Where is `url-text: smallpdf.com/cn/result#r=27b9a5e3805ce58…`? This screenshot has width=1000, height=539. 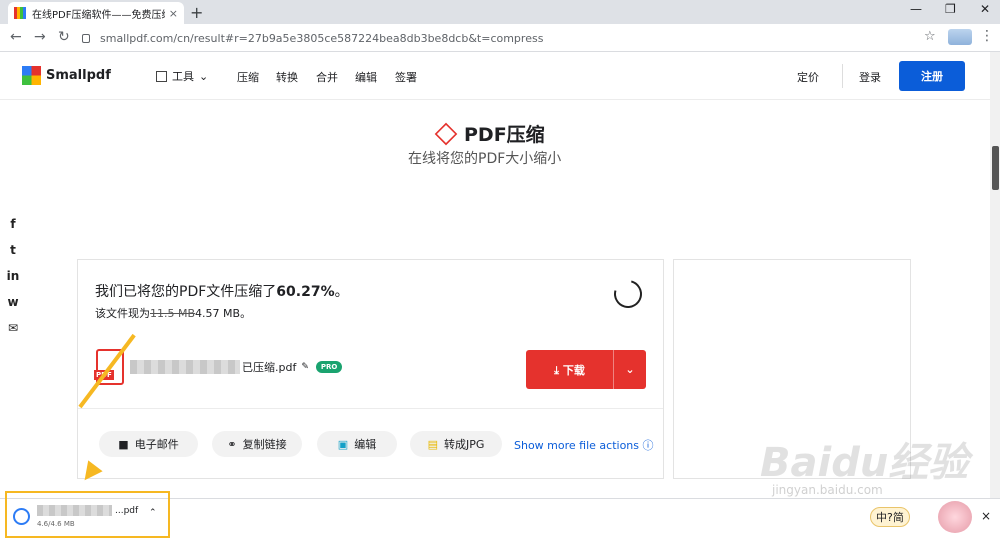 url-text: smallpdf.com/cn/result#r=27b9a5e3805ce58… is located at coordinates (322, 38).